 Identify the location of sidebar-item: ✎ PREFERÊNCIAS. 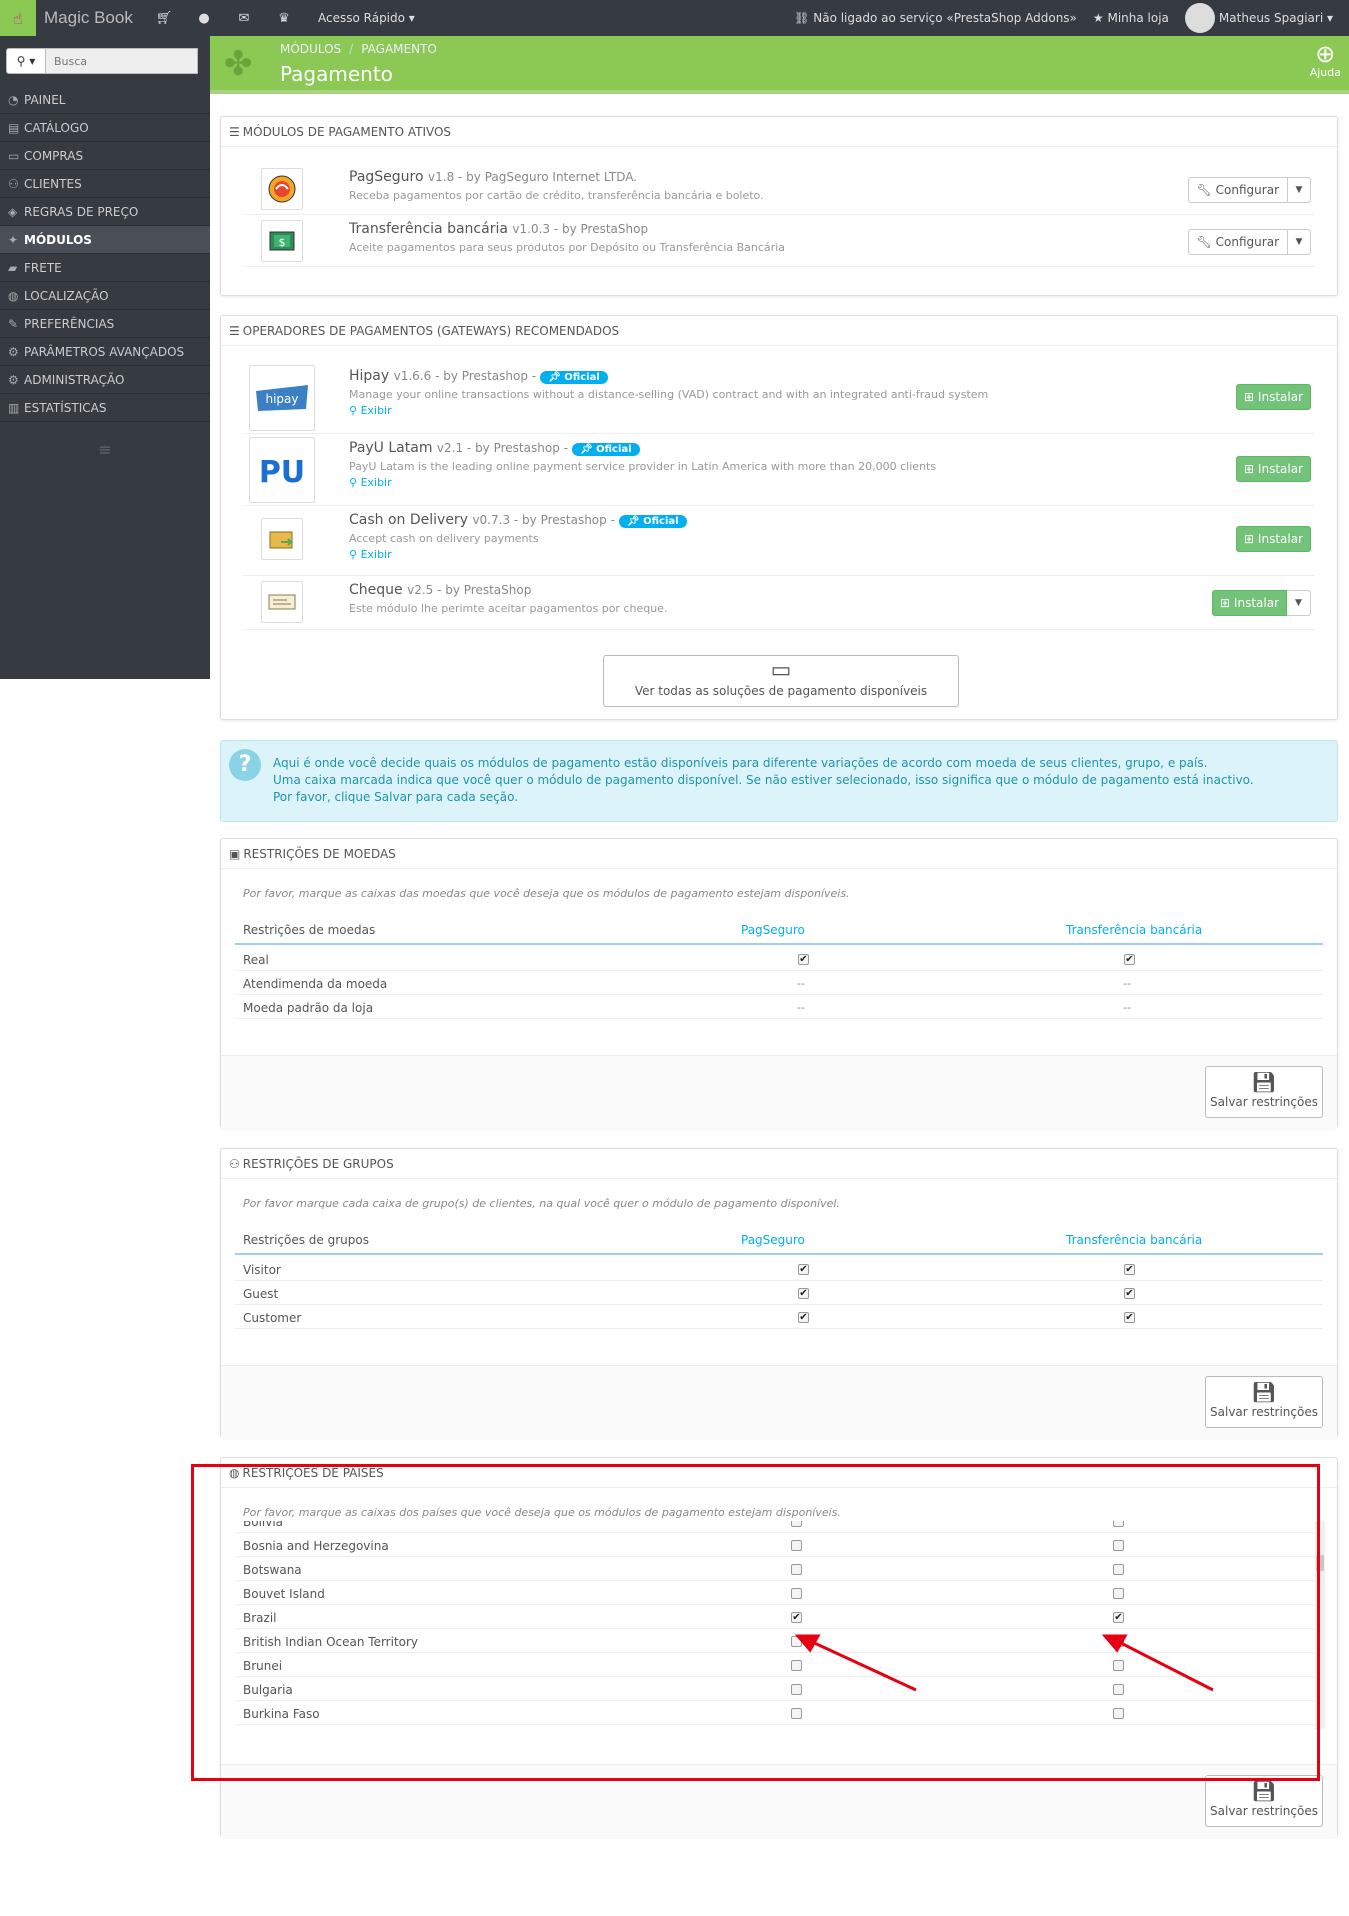
(105, 324).